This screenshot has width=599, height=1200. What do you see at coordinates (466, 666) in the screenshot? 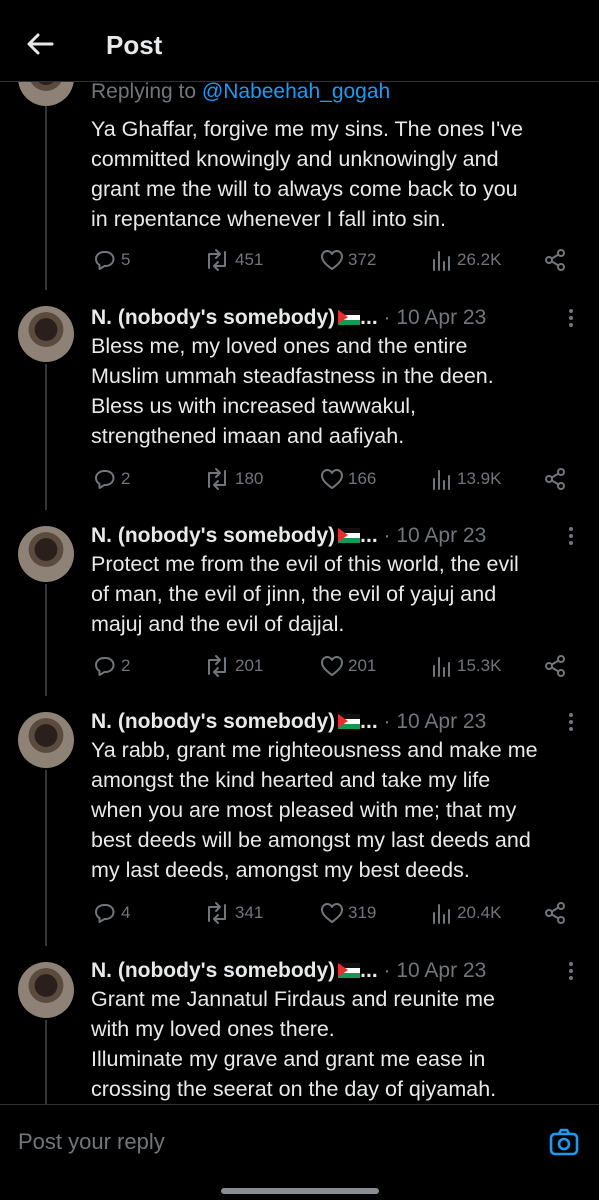
I see `views-button: 15.3K` at bounding box center [466, 666].